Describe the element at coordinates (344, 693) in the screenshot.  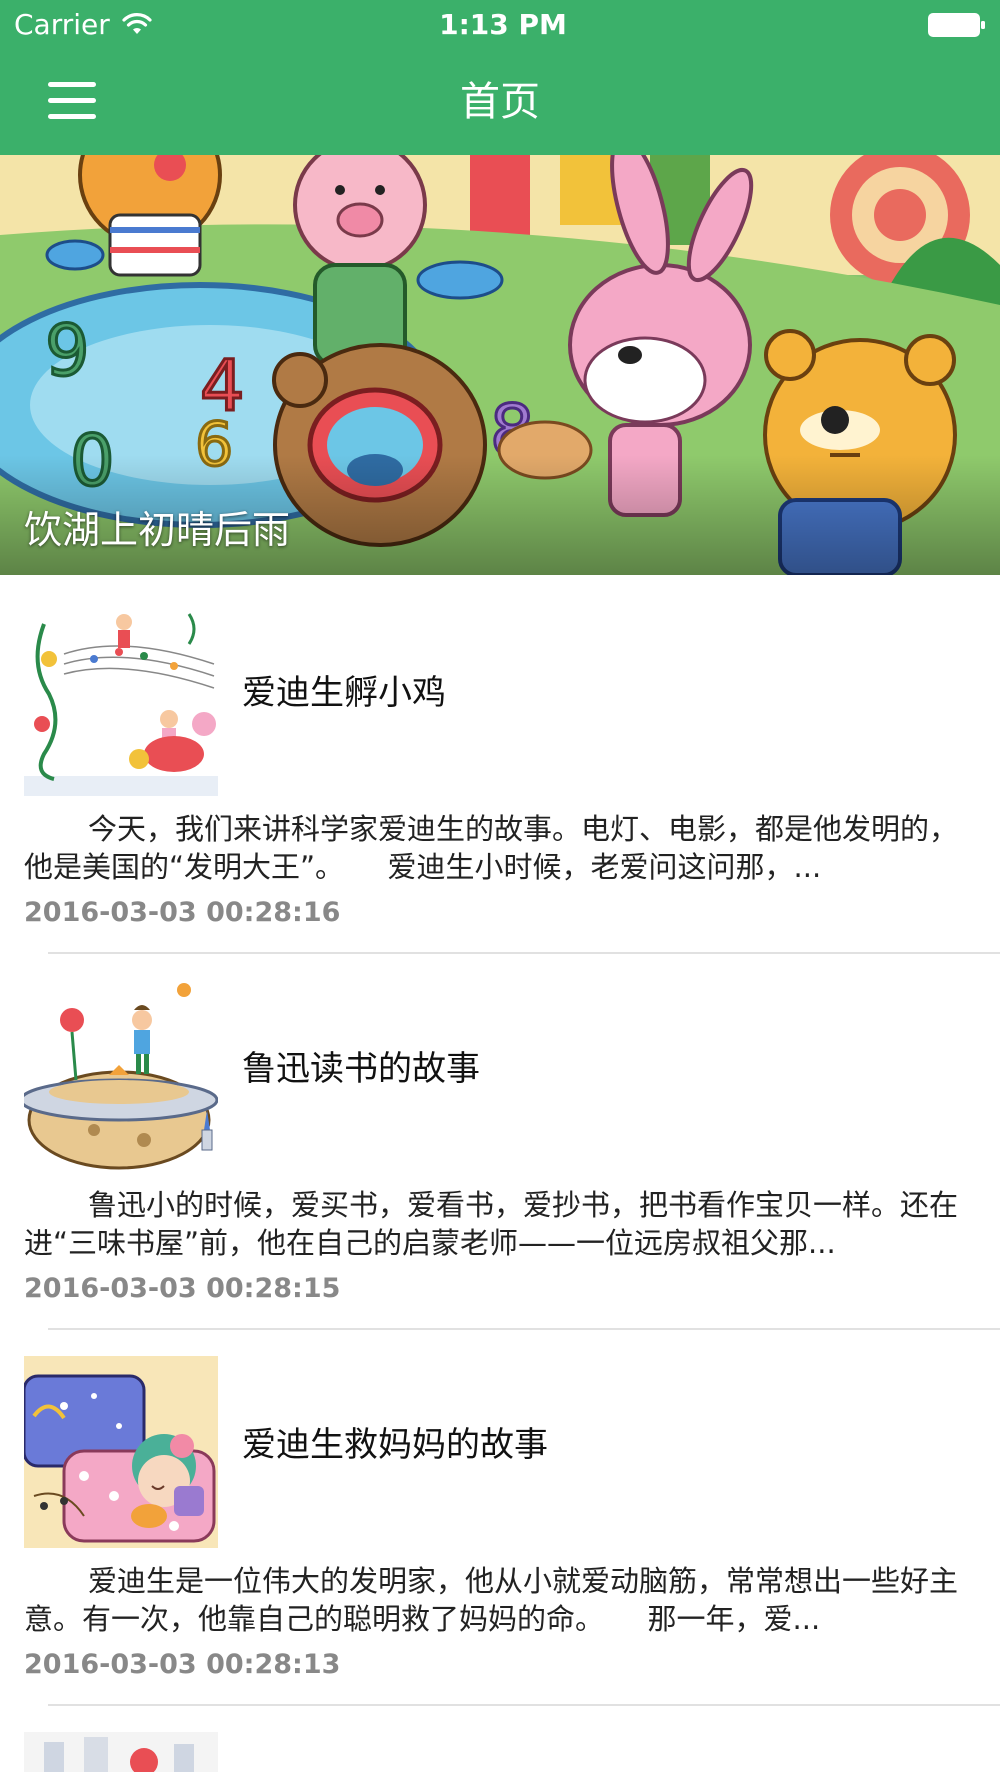
I see `article-title: 爱迪生孵小鸡` at that location.